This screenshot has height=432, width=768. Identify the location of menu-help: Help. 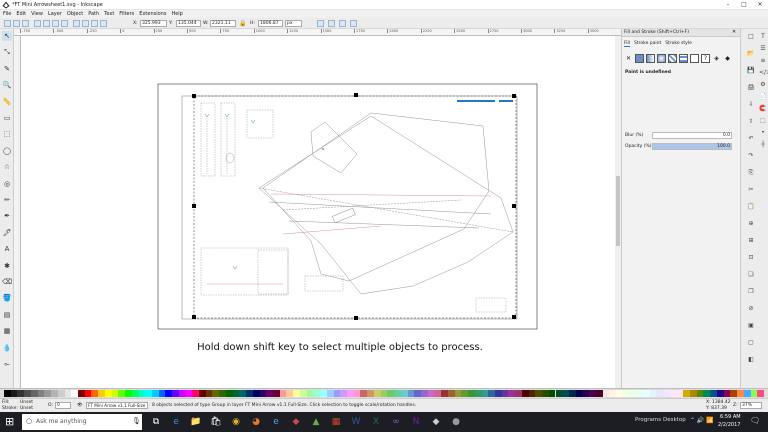
(176, 14).